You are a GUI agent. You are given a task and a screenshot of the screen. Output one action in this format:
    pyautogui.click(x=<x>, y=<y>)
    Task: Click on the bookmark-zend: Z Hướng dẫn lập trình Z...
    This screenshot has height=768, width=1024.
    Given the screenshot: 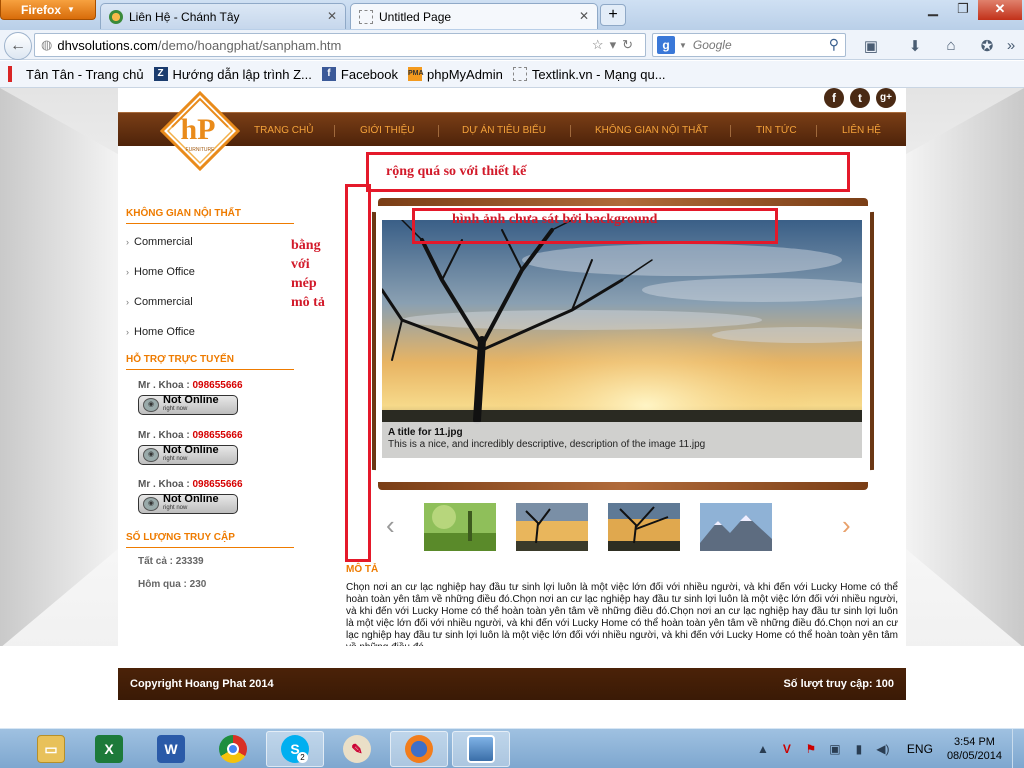 What is the action you would take?
    pyautogui.click(x=232, y=74)
    